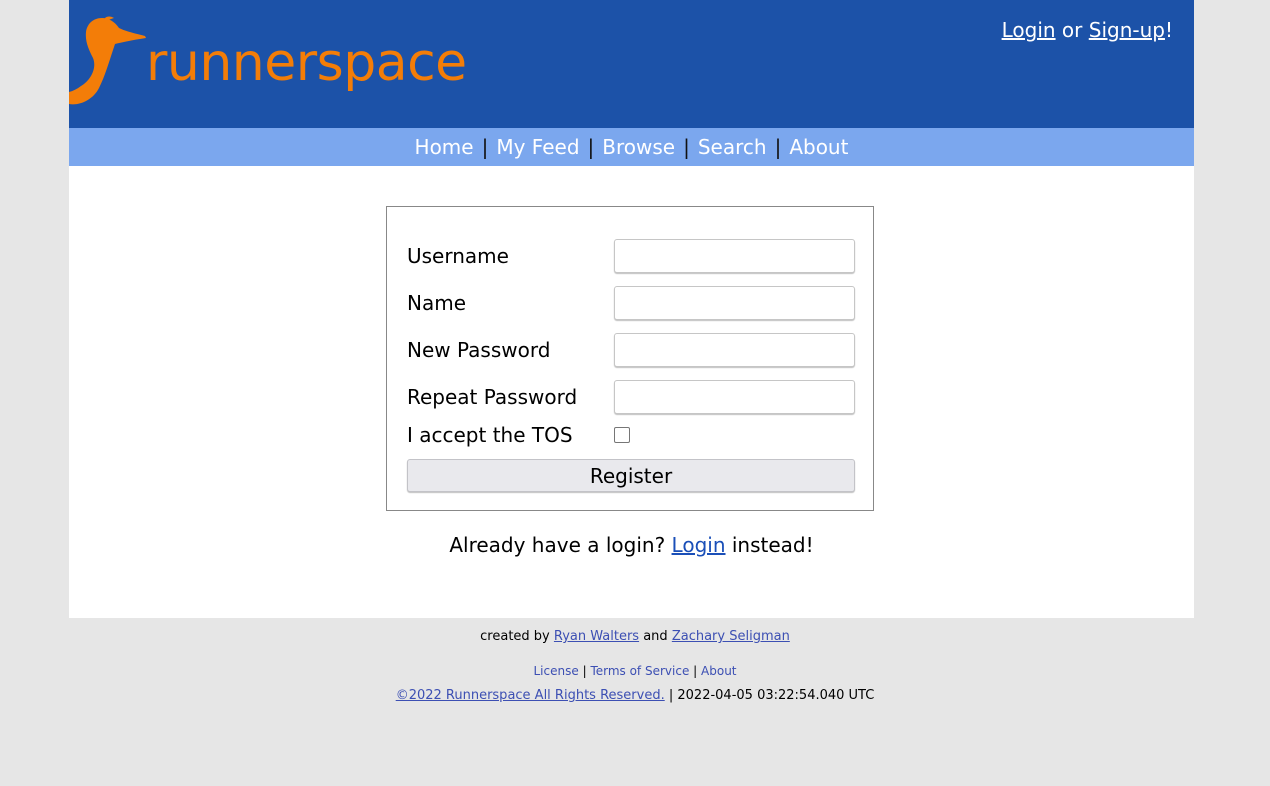 This screenshot has height=786, width=1270. What do you see at coordinates (555, 671) in the screenshot?
I see `footer-license-link: License` at bounding box center [555, 671].